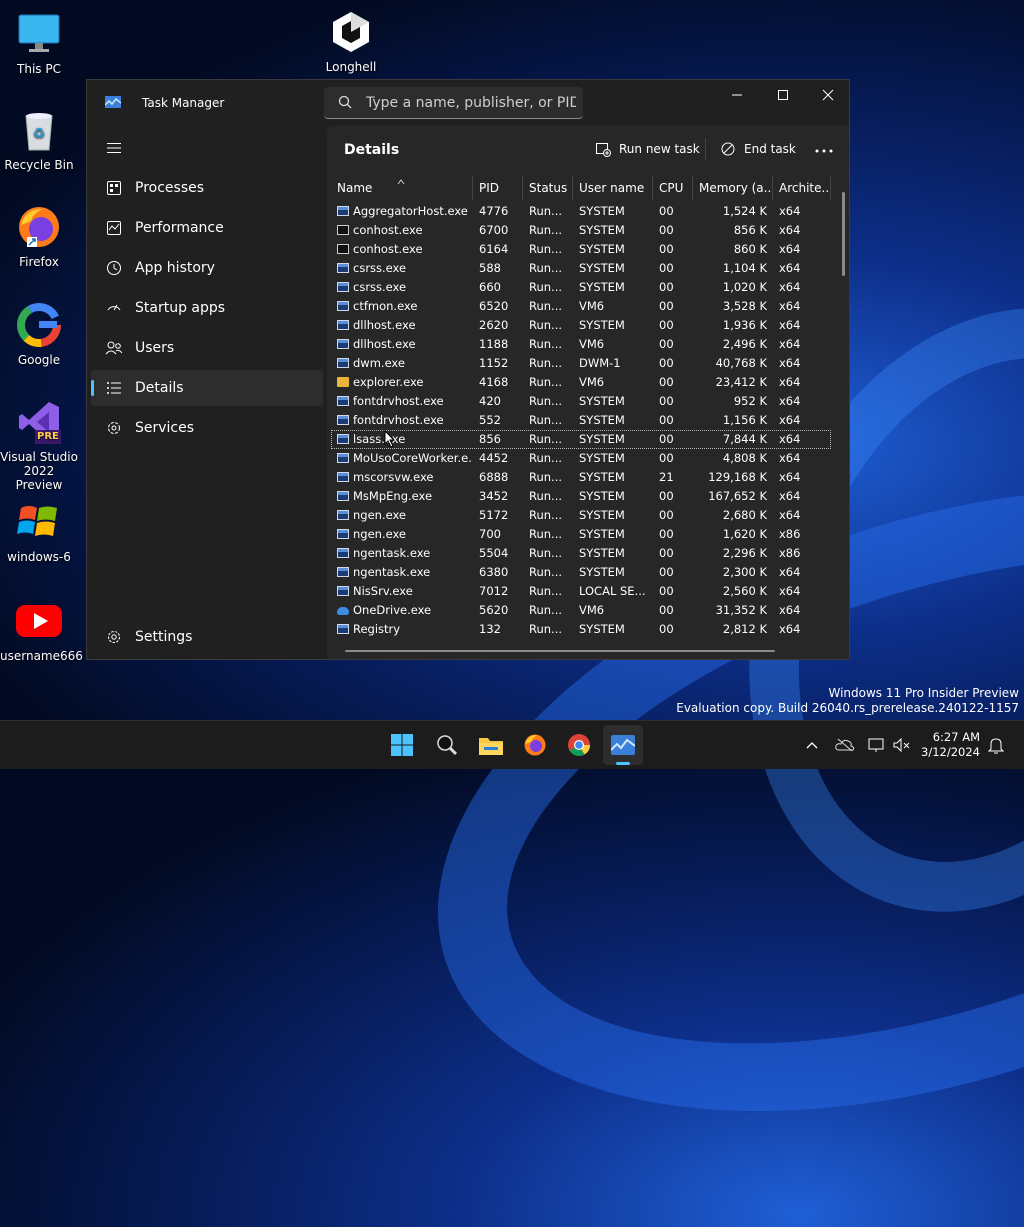 The image size is (1024, 1227). Describe the element at coordinates (207, 228) in the screenshot. I see `nav-item-performance: Performance` at that location.